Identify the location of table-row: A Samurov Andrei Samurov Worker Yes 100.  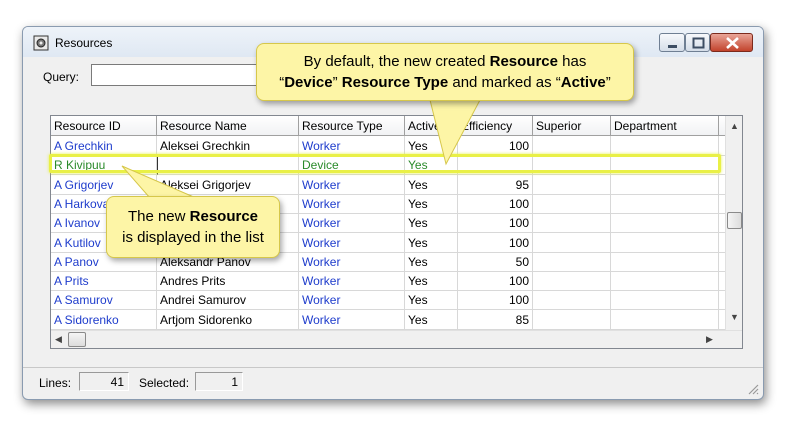
(388, 300).